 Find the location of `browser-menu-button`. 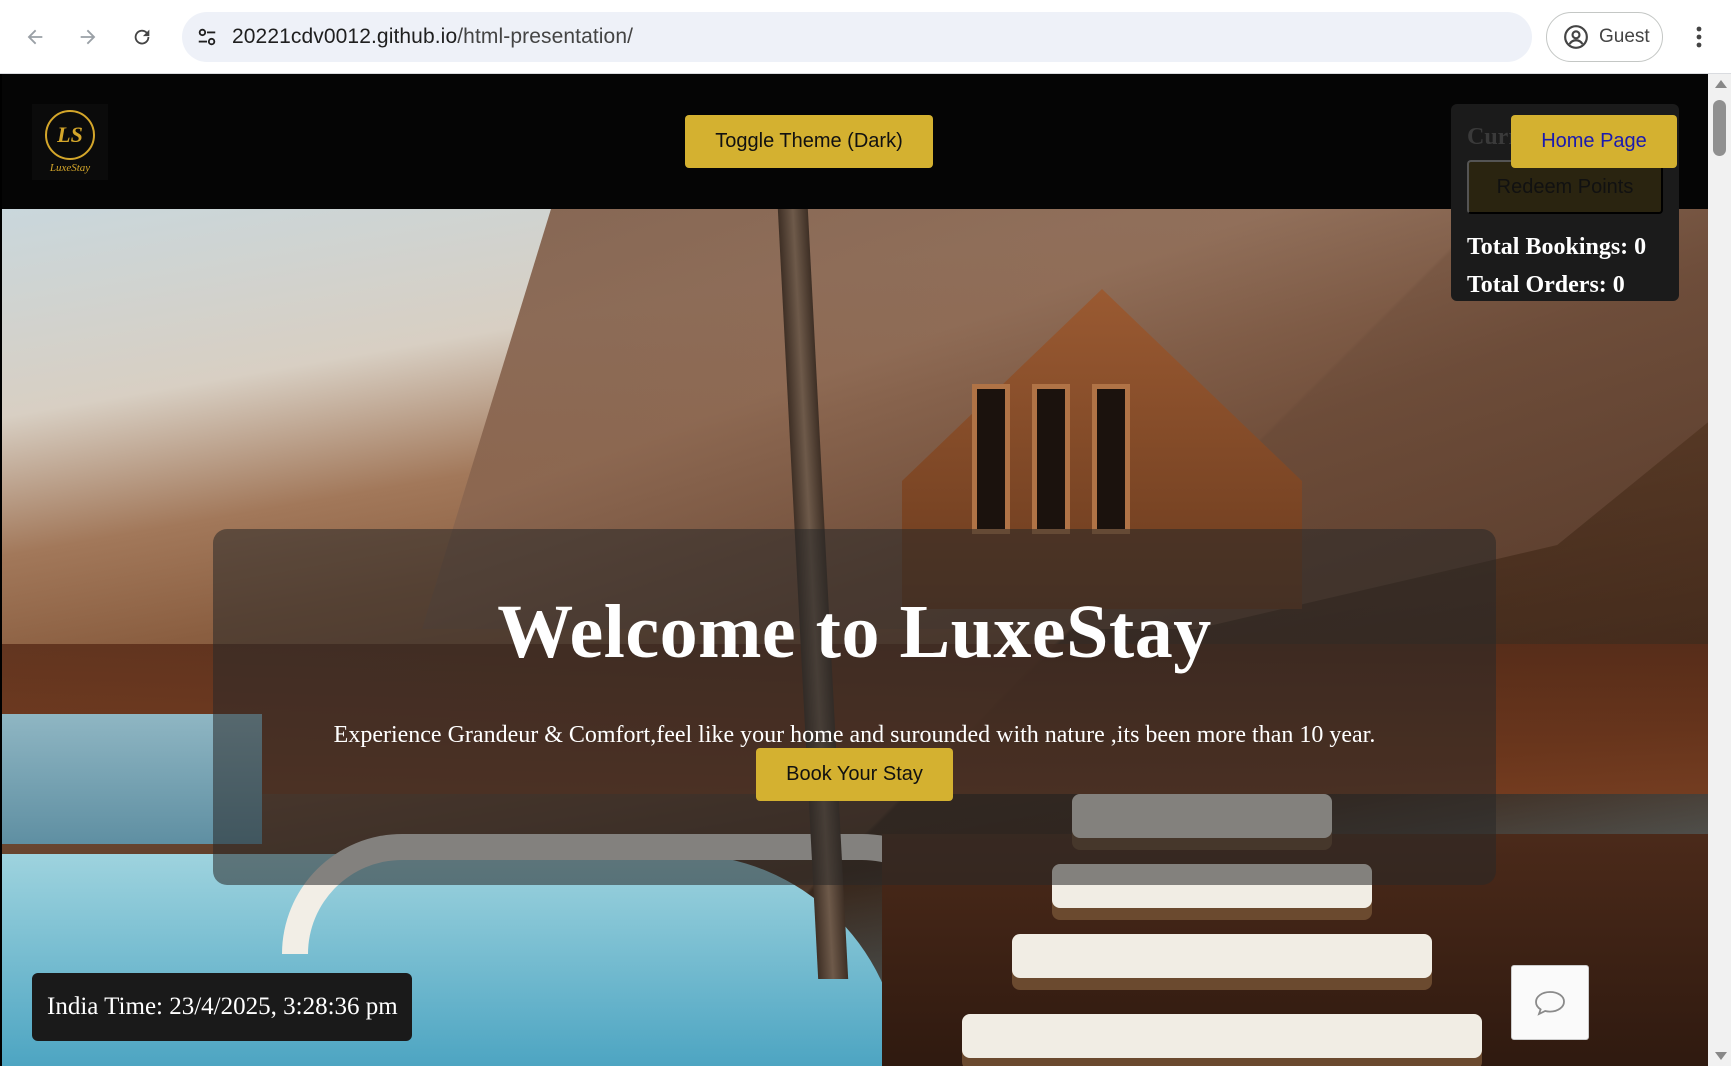

browser-menu-button is located at coordinates (1699, 37).